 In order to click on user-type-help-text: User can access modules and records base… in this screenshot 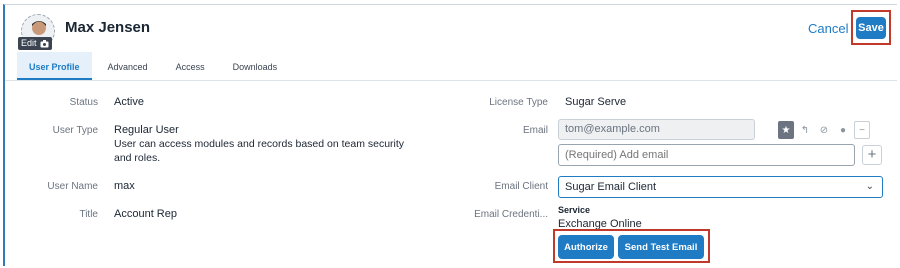, I will do `click(259, 151)`.